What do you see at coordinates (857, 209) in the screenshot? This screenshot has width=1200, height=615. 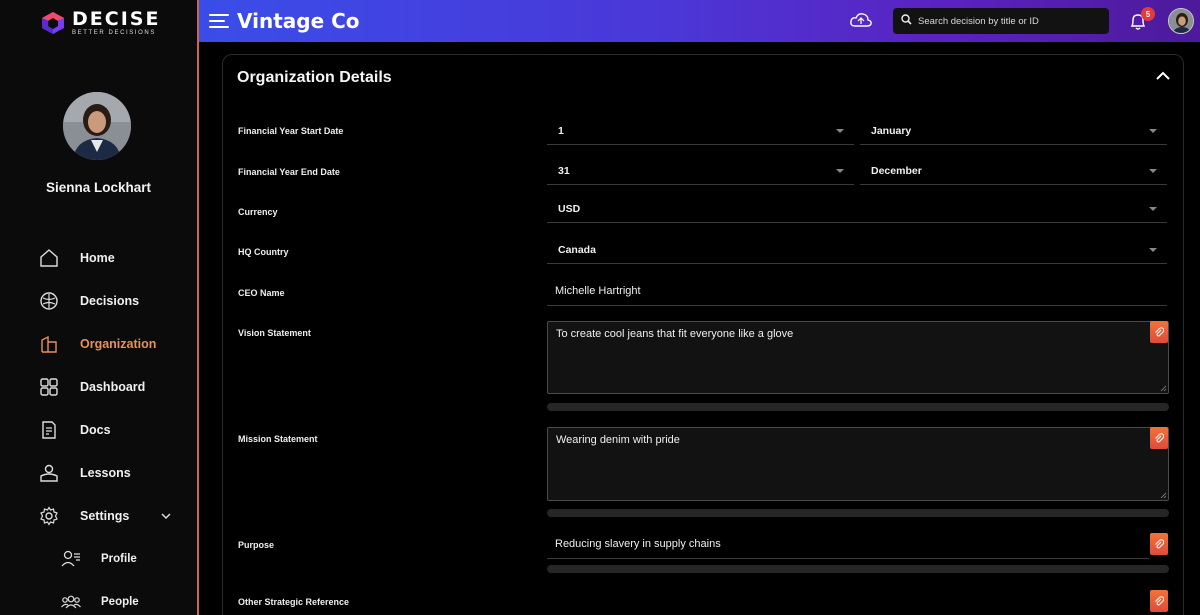 I see `currency-select: USD` at bounding box center [857, 209].